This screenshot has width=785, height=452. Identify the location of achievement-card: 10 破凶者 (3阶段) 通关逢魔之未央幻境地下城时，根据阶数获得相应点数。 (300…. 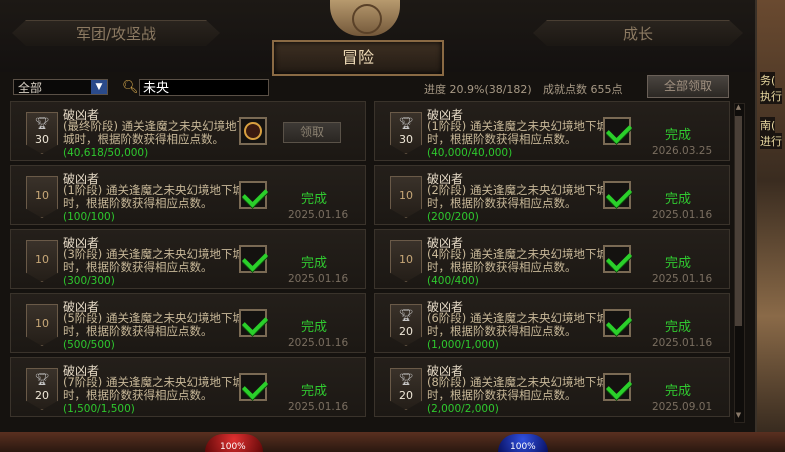
(188, 259).